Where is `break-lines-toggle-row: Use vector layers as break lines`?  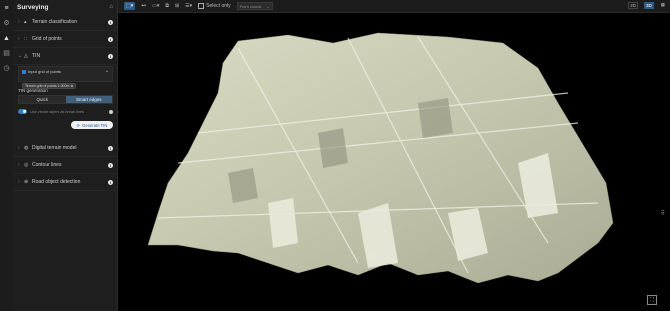 break-lines-toggle-row: Use vector layers as break lines is located at coordinates (65, 111).